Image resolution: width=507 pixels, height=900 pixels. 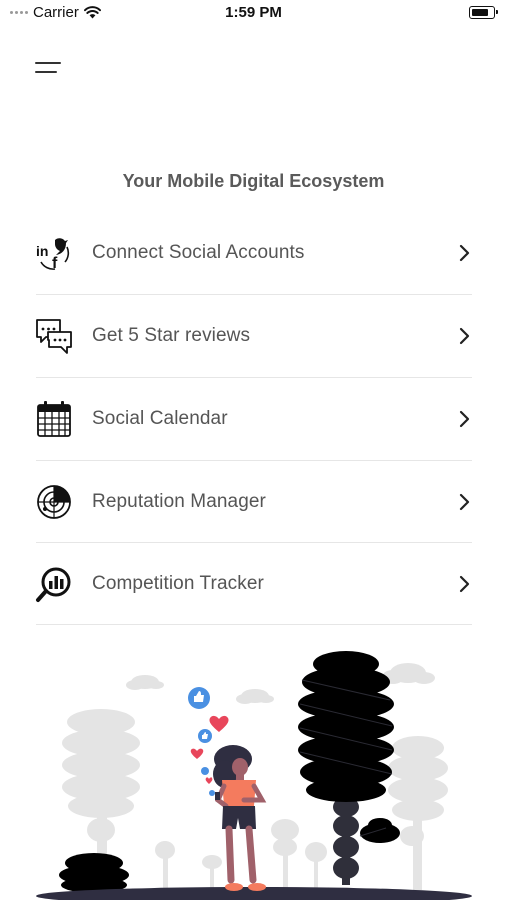 I want to click on list-item-competition: Competition Tracker, so click(x=254, y=584).